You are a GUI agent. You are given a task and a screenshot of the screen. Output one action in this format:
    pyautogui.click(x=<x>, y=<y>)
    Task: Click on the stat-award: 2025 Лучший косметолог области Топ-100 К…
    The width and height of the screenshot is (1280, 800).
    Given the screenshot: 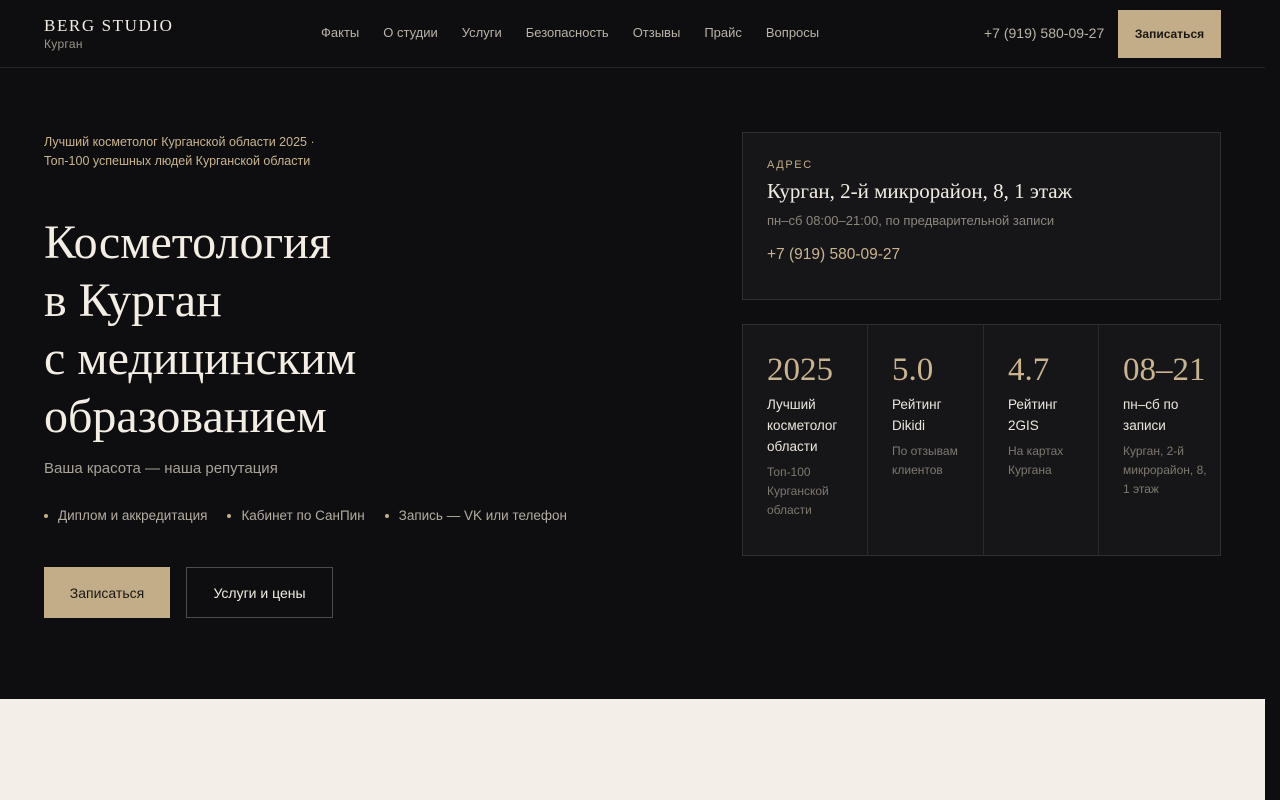 What is the action you would take?
    pyautogui.click(x=805, y=440)
    